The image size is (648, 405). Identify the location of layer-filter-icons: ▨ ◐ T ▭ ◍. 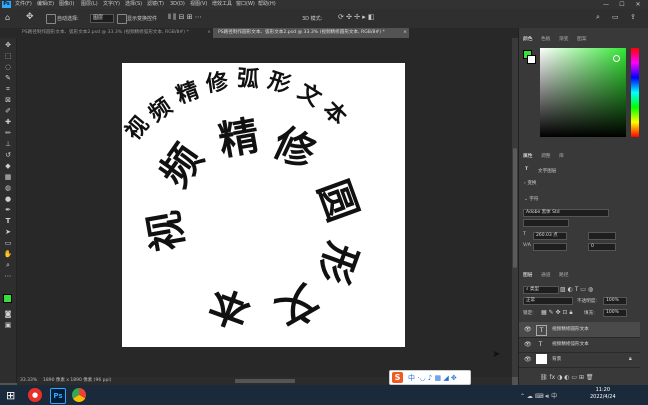
(576, 289).